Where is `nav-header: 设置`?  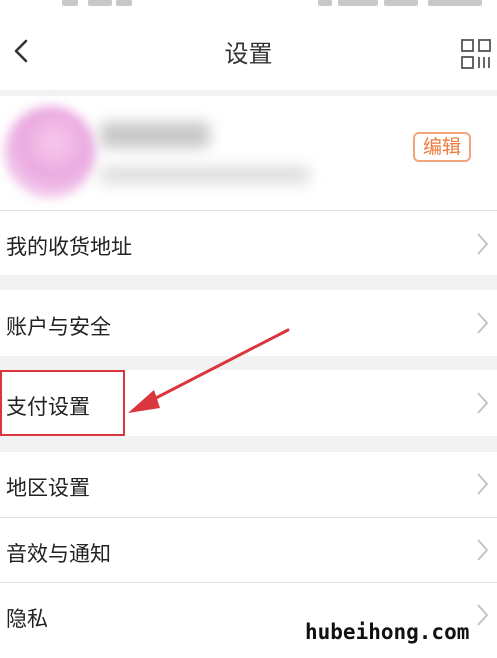
nav-header: 设置 is located at coordinates (248, 51).